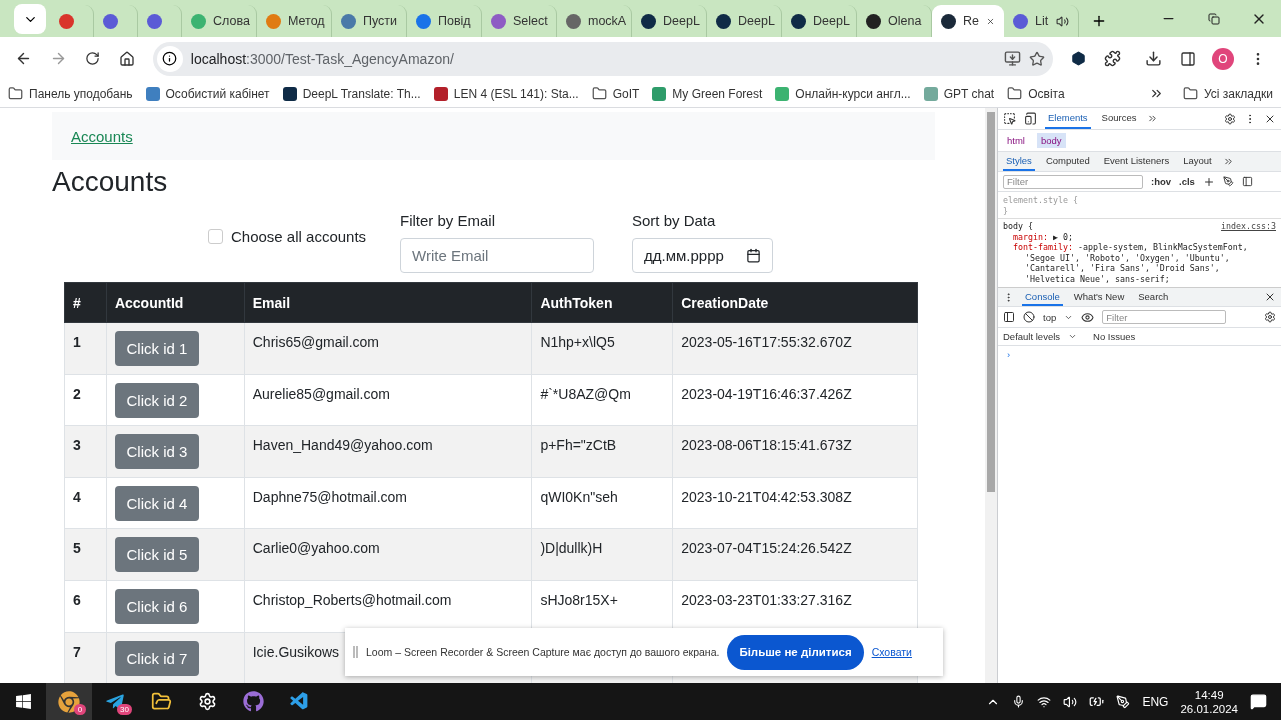 This screenshot has height=720, width=1281. I want to click on table-cell: Daphne75@hotmail.com, so click(388, 503).